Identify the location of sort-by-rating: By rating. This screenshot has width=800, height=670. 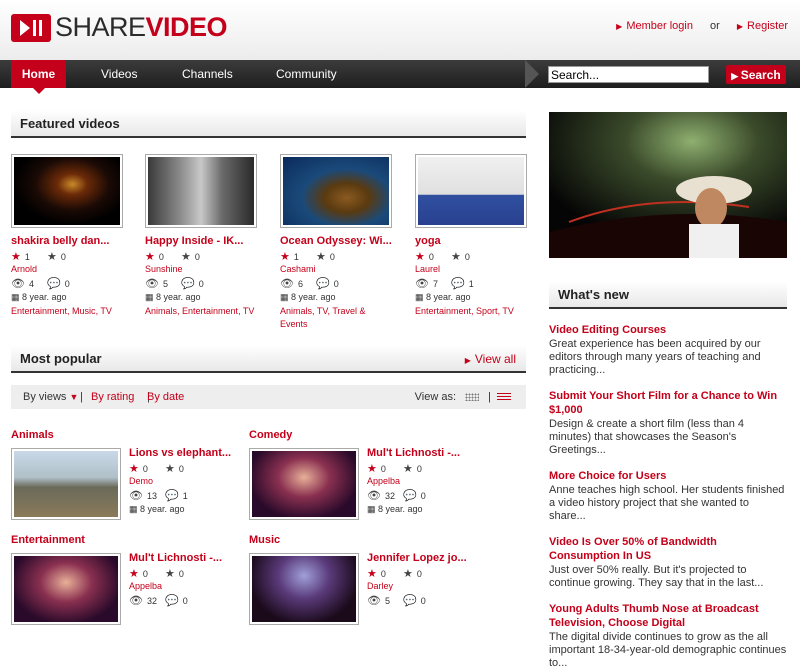
(112, 397).